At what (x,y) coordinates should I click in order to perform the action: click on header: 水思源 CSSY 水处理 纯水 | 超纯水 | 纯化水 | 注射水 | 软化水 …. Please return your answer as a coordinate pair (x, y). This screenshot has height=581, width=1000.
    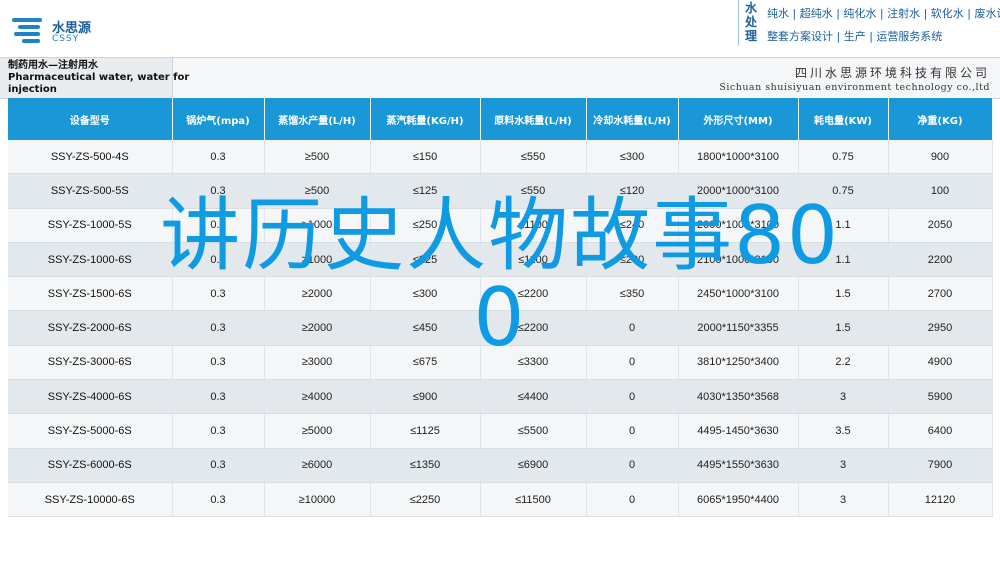
    Looking at the image, I should click on (500, 29).